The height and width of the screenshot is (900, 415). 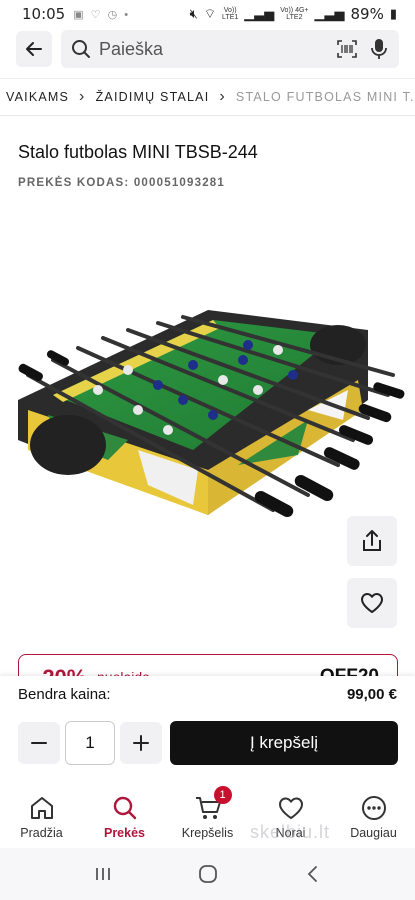 I want to click on chevron-left-icon, so click(x=312, y=874).